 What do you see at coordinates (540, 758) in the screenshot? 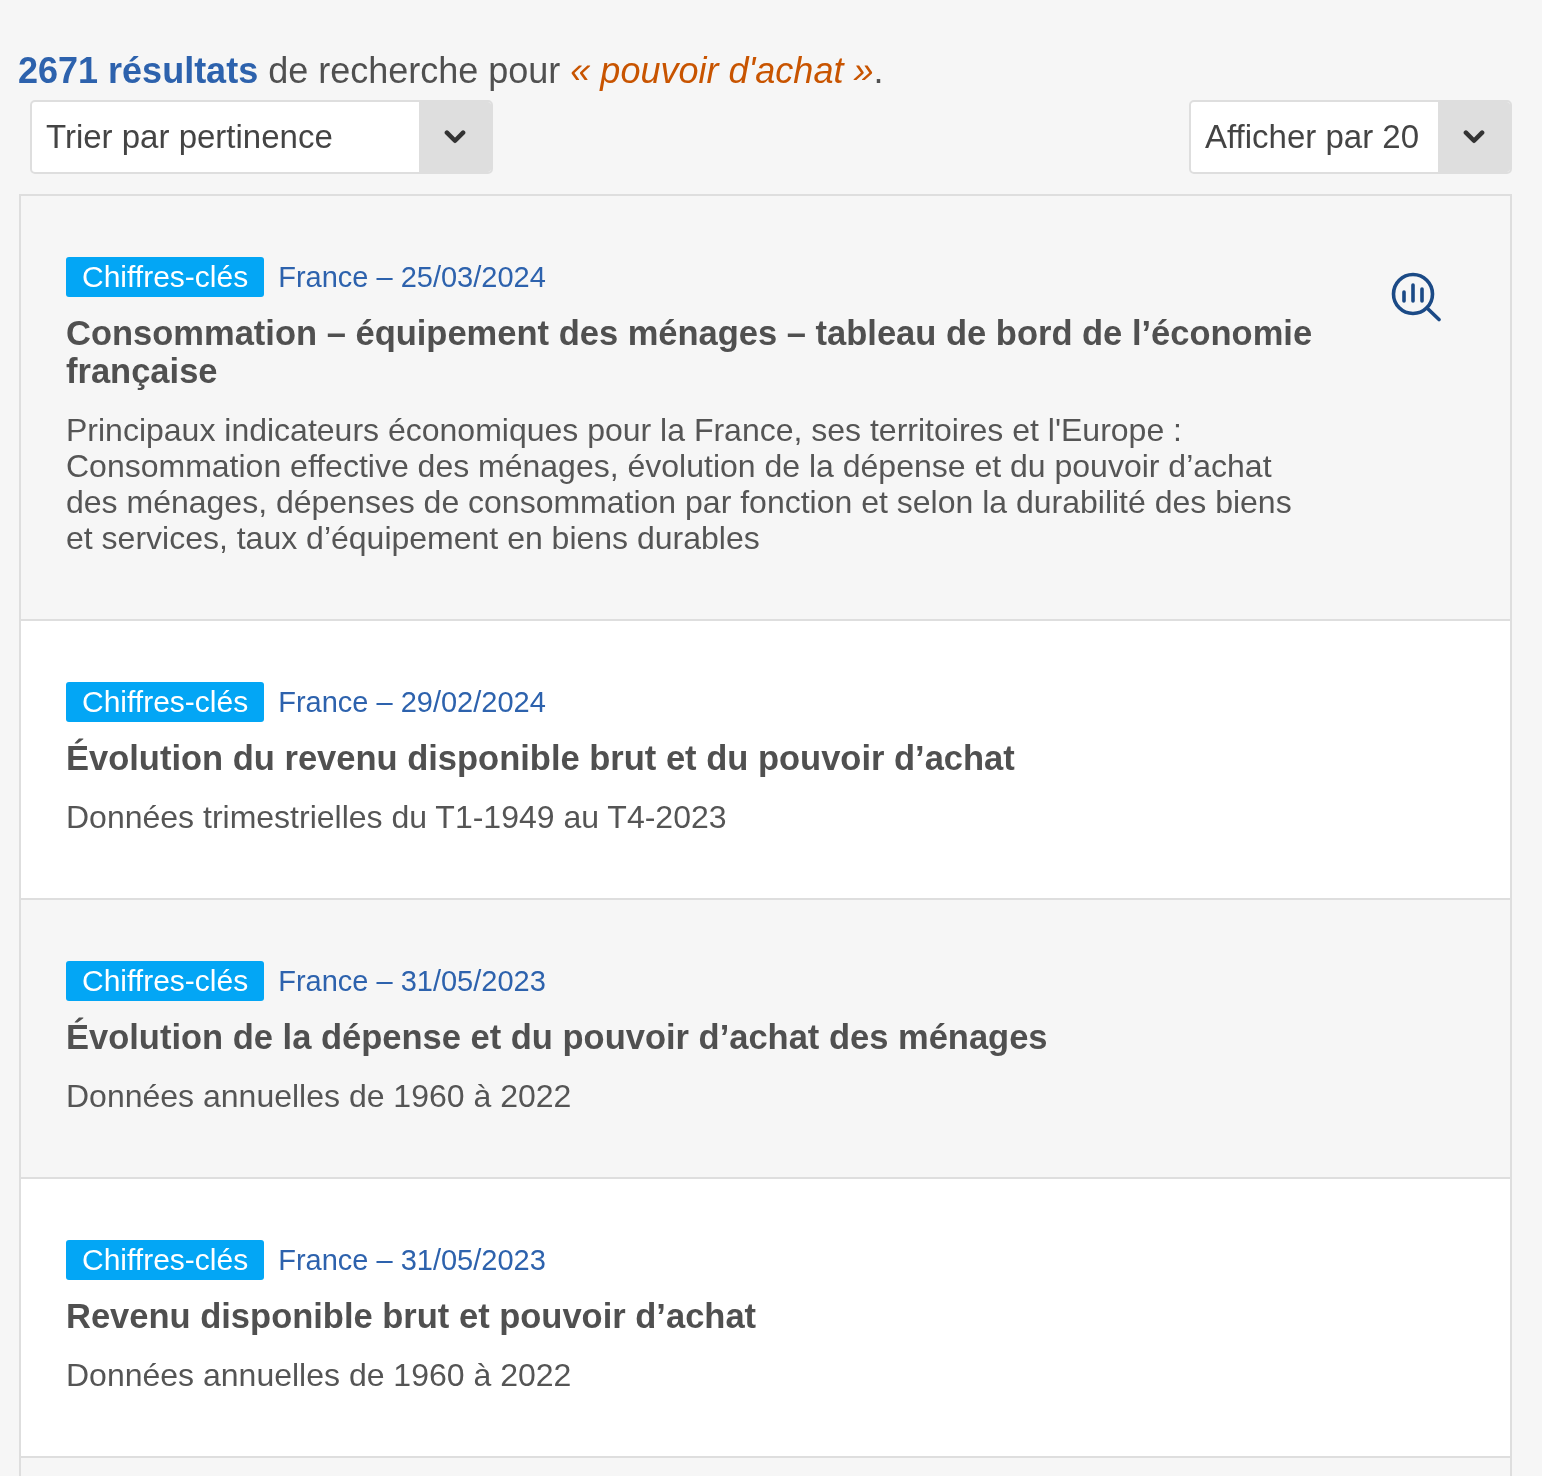
I see `result-title-link: Évolution du revenu disponible brut et du pouvoir d’achat` at bounding box center [540, 758].